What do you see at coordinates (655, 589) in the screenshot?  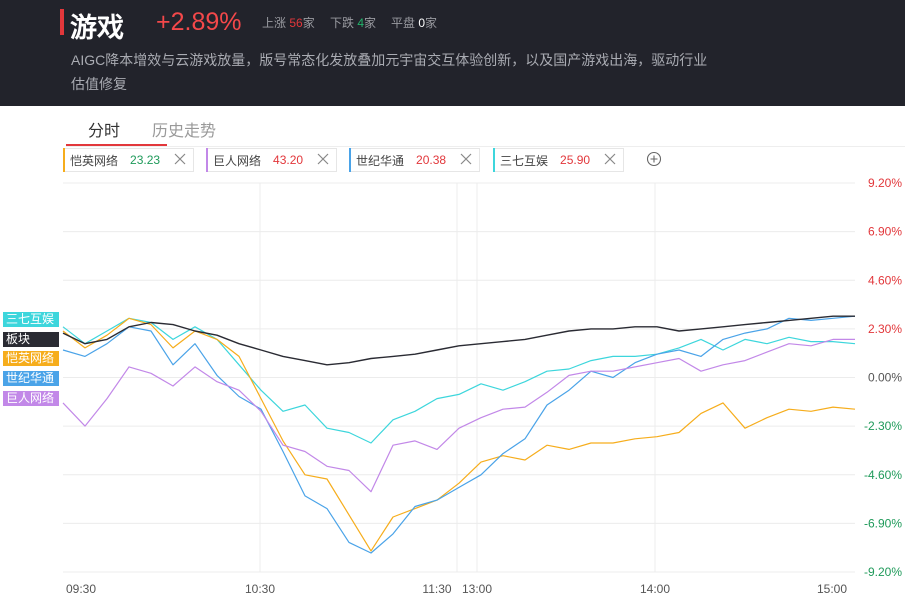 I see `x-tick-label: 14:00` at bounding box center [655, 589].